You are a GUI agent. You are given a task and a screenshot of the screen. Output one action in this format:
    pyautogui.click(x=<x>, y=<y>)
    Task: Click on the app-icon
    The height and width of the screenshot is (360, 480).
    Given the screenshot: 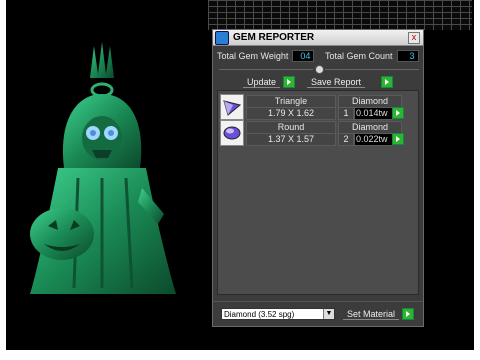 What is the action you would take?
    pyautogui.click(x=222, y=37)
    